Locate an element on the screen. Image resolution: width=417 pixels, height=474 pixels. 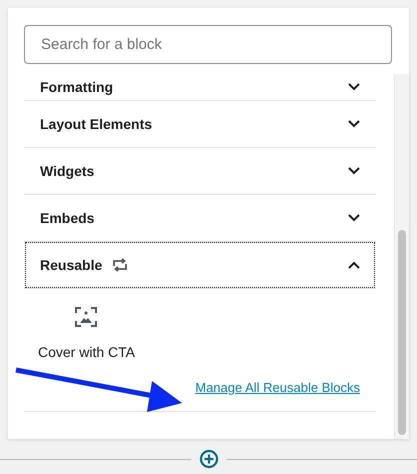
chevron-up-icon is located at coordinates (354, 265).